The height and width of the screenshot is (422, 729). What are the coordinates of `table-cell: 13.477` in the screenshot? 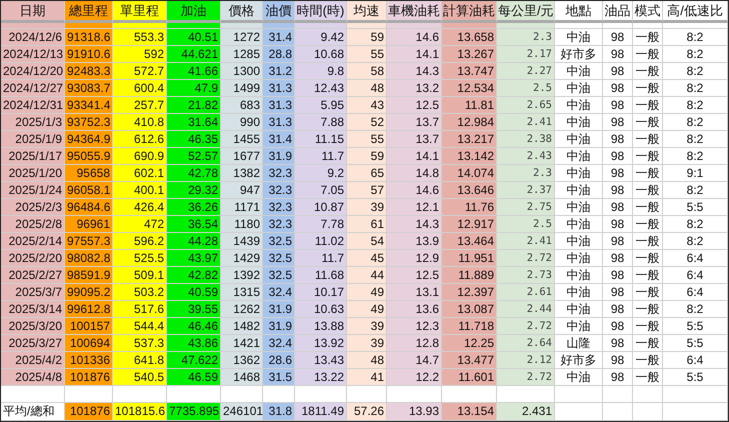 It's located at (469, 360).